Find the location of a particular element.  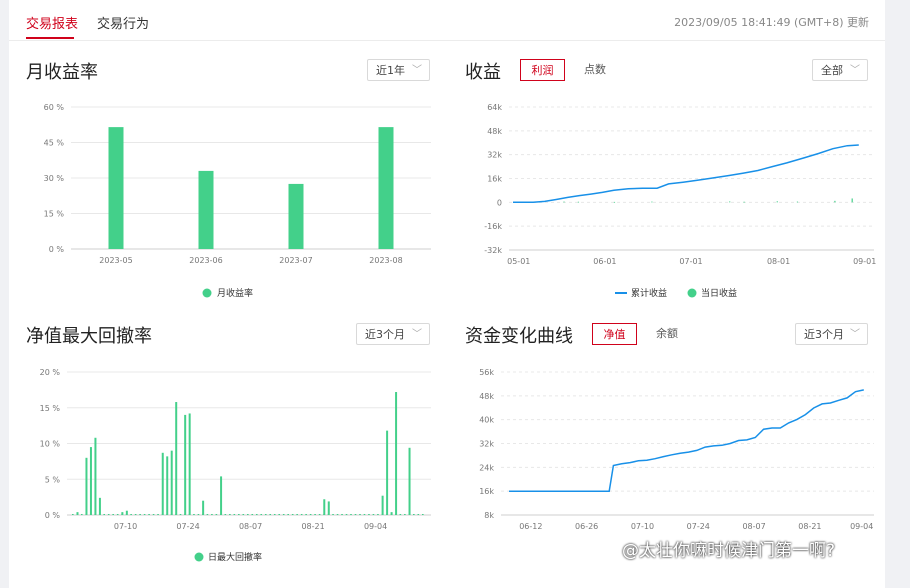

tab-trade-behavior: 交易行为 is located at coordinates (123, 22).